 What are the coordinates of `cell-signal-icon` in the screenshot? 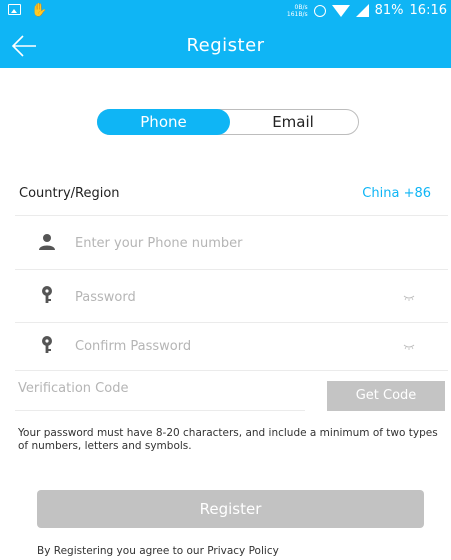 It's located at (362, 10).